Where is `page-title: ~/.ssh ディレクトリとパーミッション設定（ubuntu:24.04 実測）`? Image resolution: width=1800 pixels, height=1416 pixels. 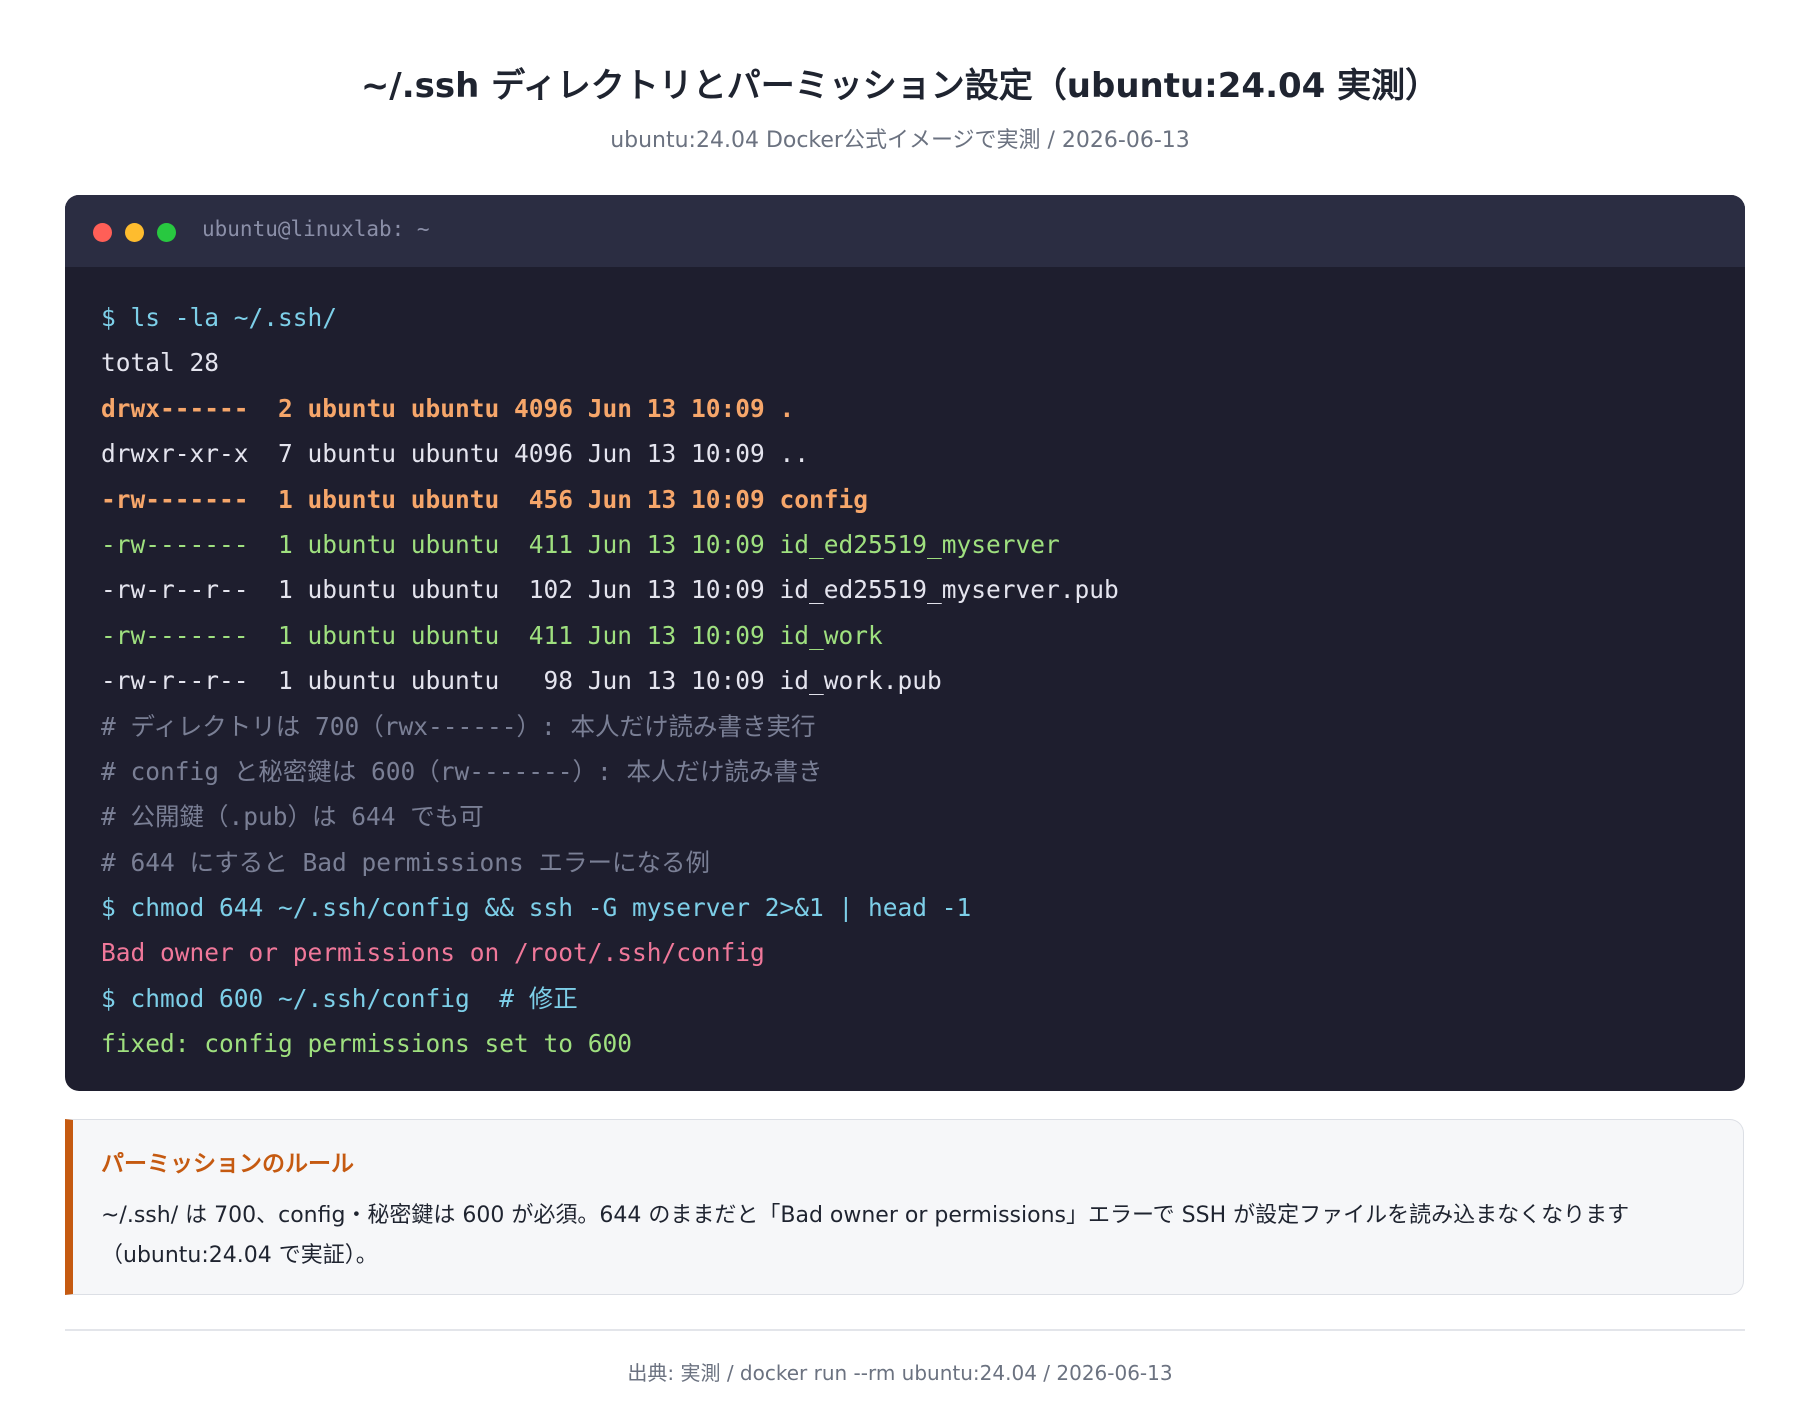
page-title: ~/.ssh ディレクトリとパーミッション設定（ubuntu:24.04 実測） is located at coordinates (900, 86).